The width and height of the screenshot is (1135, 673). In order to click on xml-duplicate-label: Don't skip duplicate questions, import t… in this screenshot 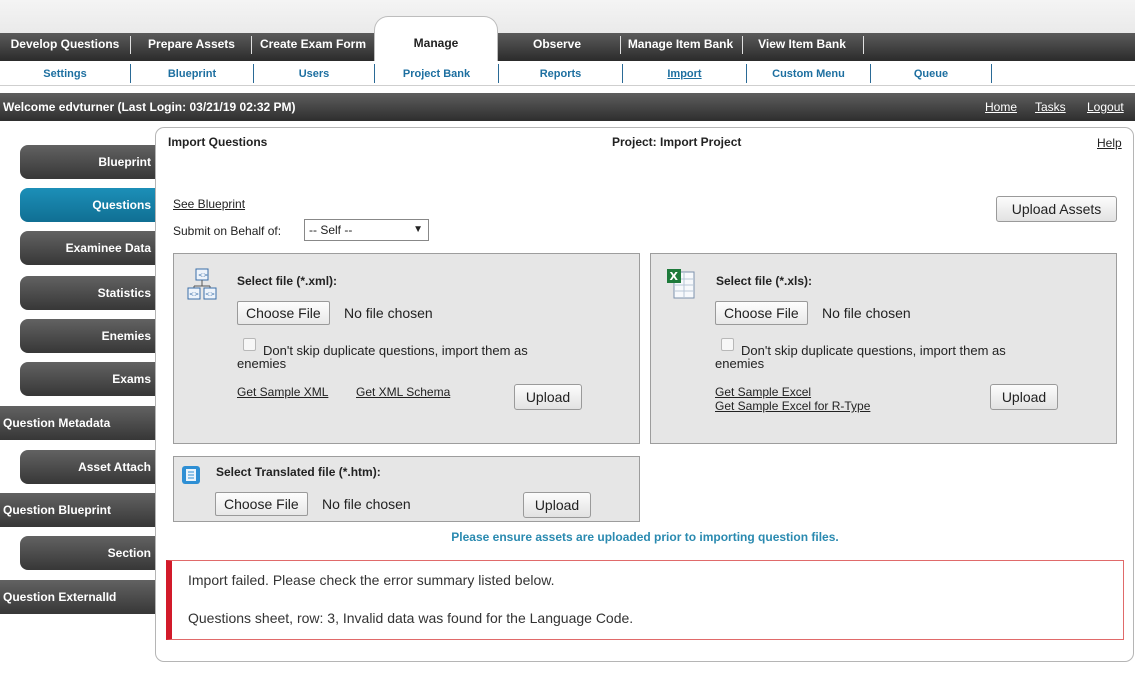, I will do `click(395, 350)`.